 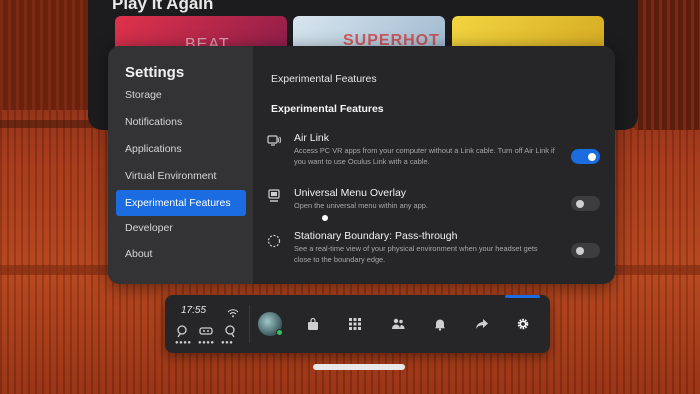 I want to click on sidebar-item-storage: Storage, so click(x=181, y=95).